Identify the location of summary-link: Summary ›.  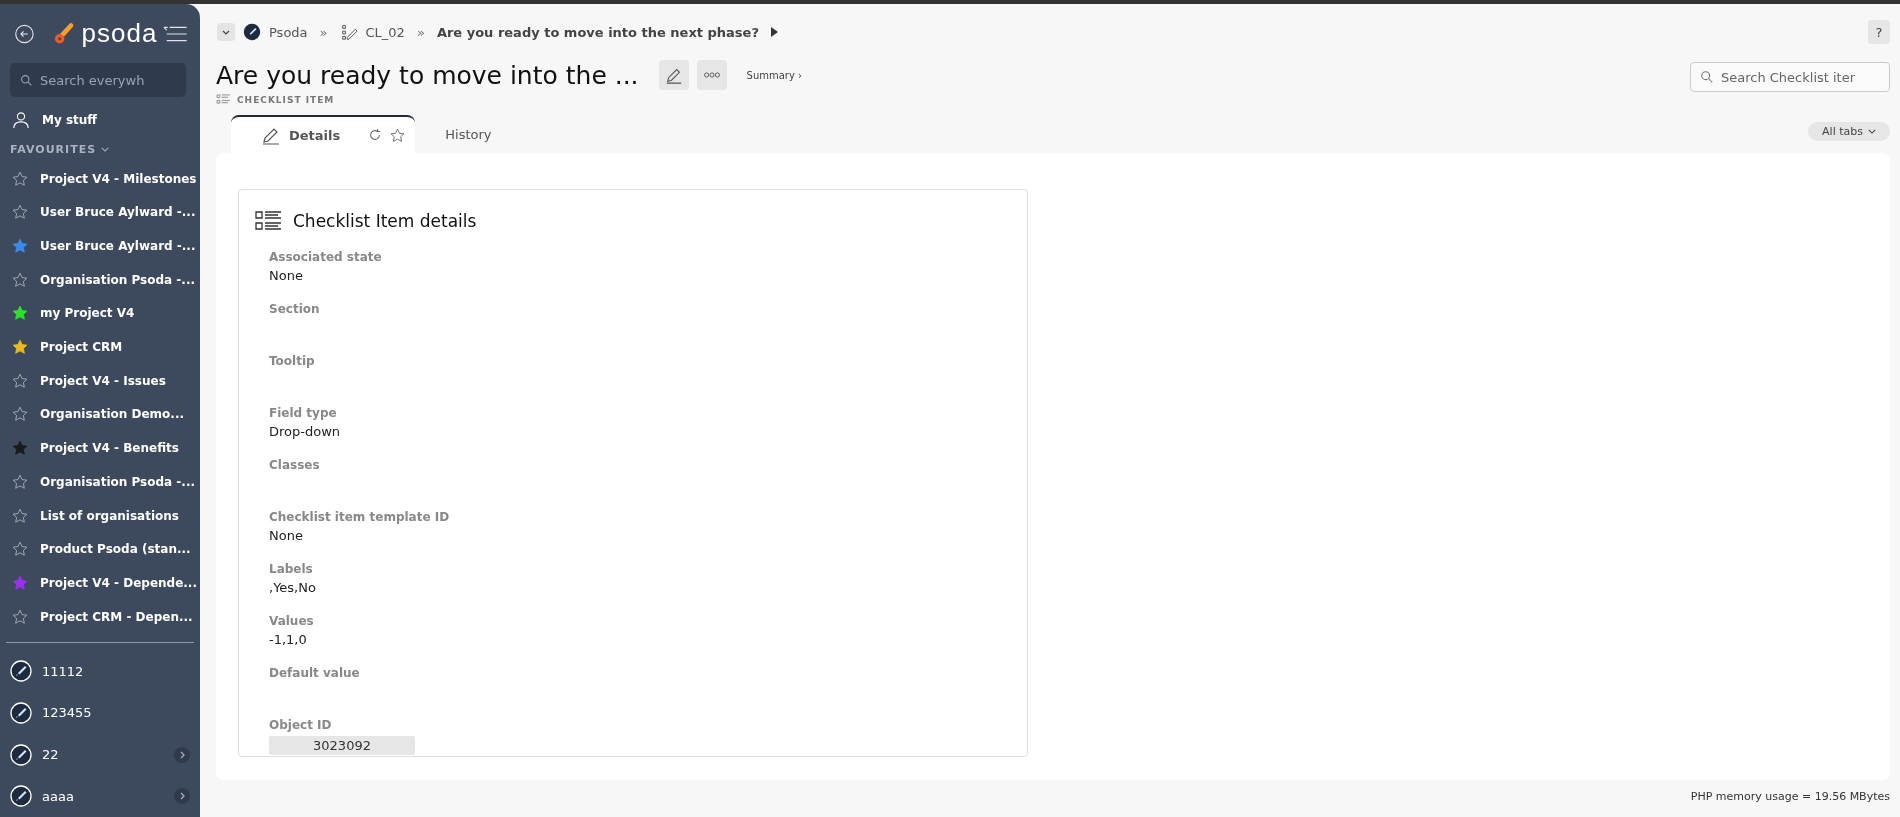
(774, 75).